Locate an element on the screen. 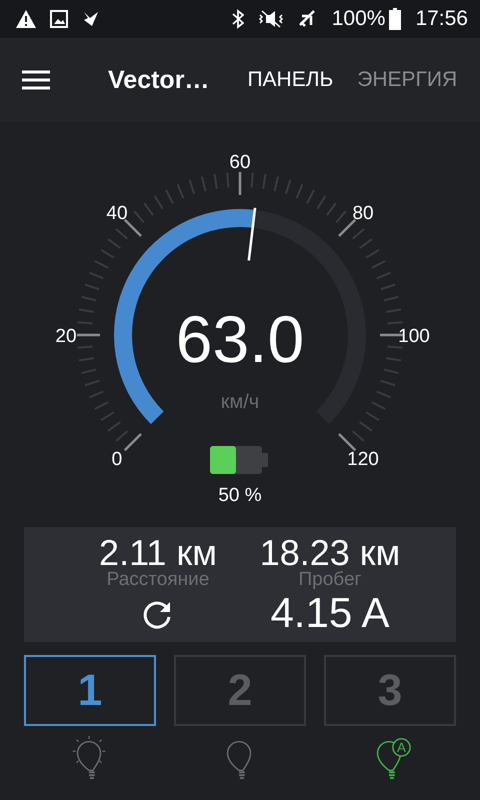  mode-button: 1 is located at coordinates (90, 690).